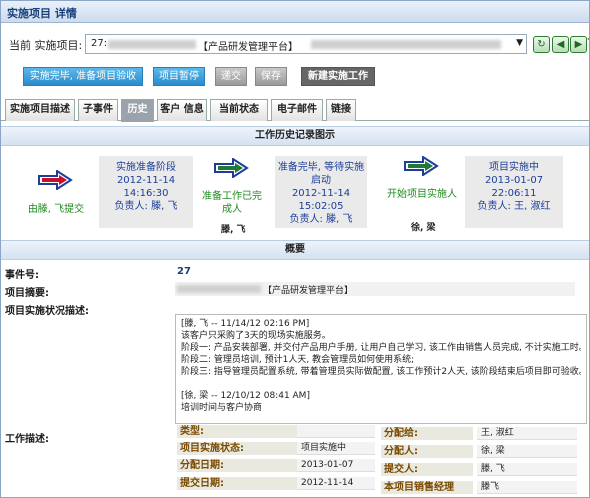 The width and height of the screenshot is (590, 498). Describe the element at coordinates (295, 12) in the screenshot. I see `title-bar: 实施项目 详情` at that location.